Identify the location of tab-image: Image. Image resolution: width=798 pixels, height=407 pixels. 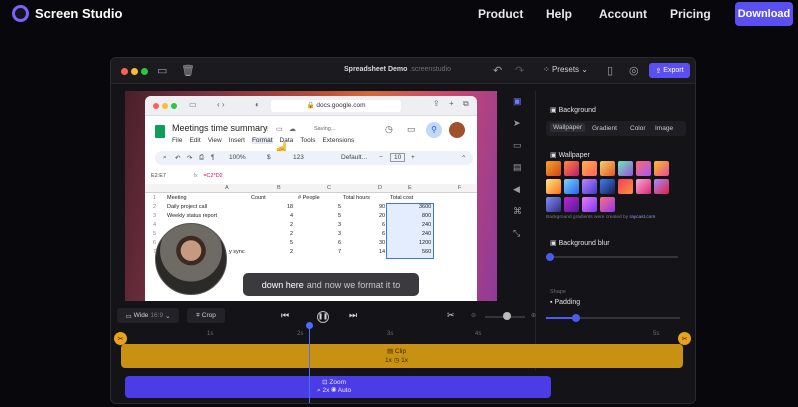
(664, 128).